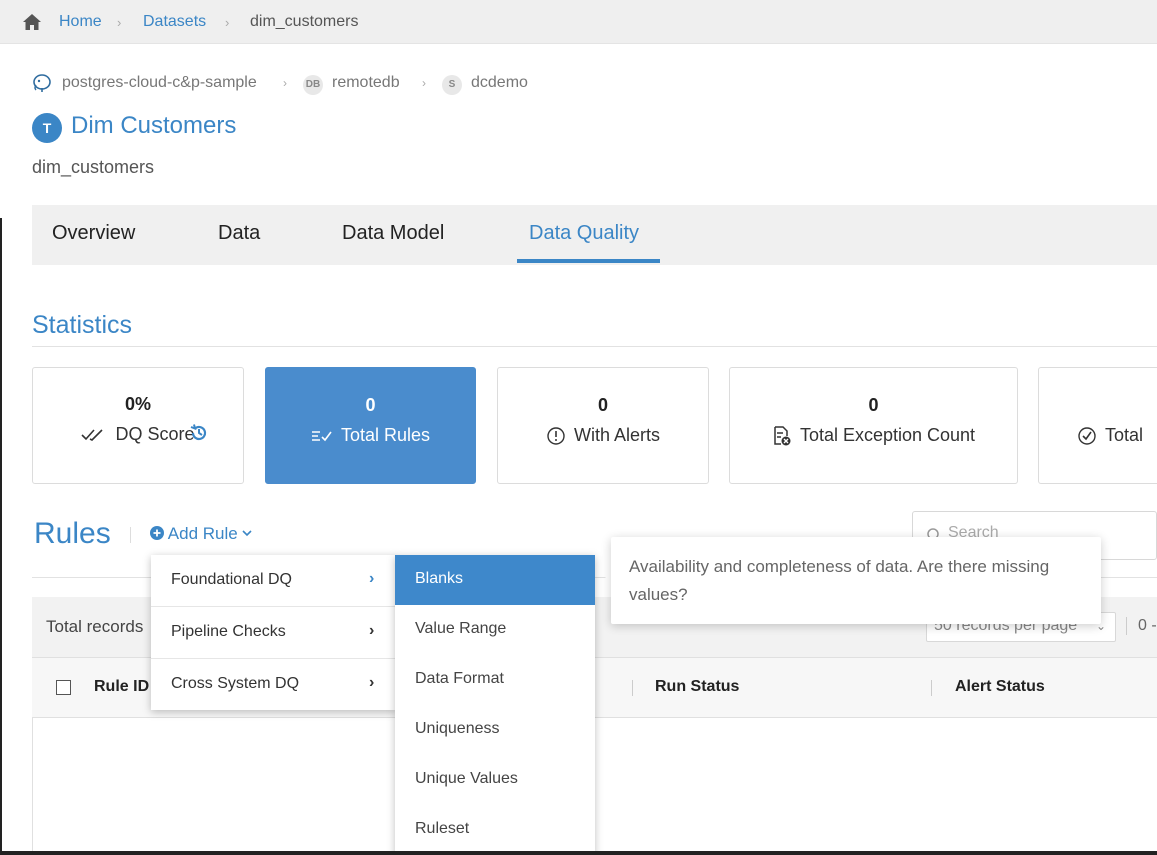 This screenshot has width=1157, height=855. Describe the element at coordinates (439, 578) in the screenshot. I see `submenu-item-label: Blanks` at that location.